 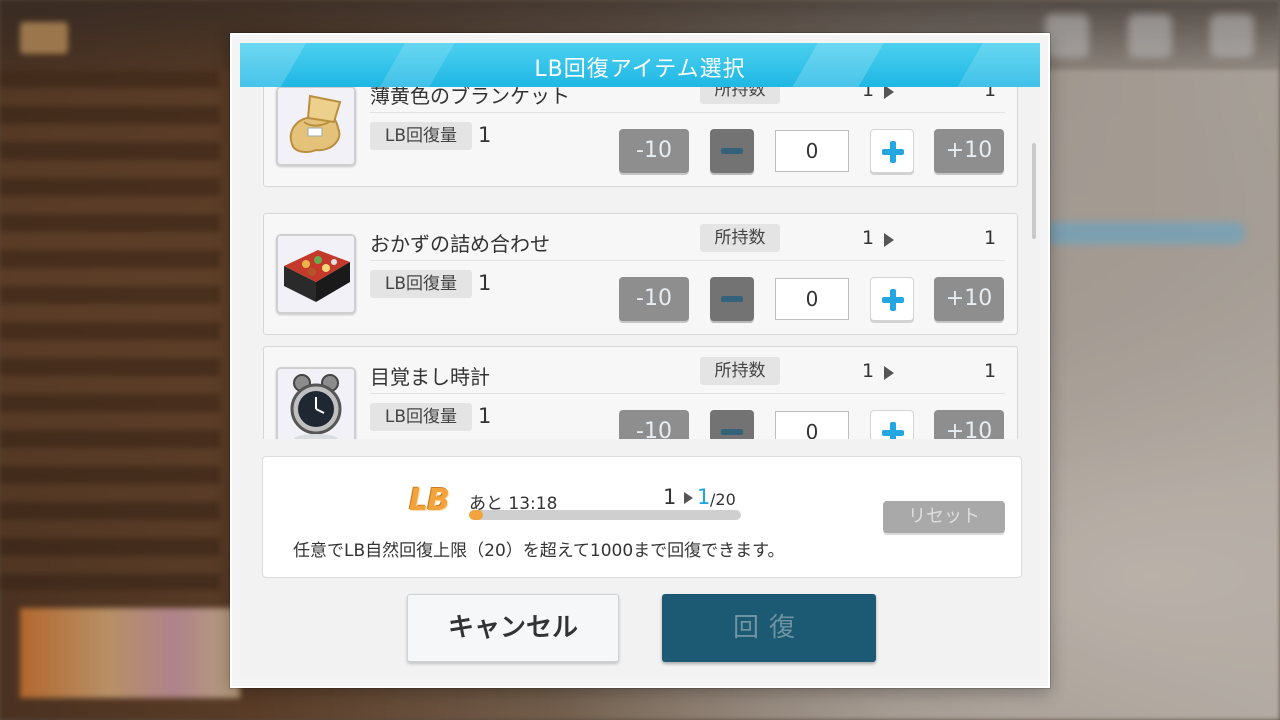 I want to click on item-name: 薄黄色のブランケット, so click(x=470, y=97).